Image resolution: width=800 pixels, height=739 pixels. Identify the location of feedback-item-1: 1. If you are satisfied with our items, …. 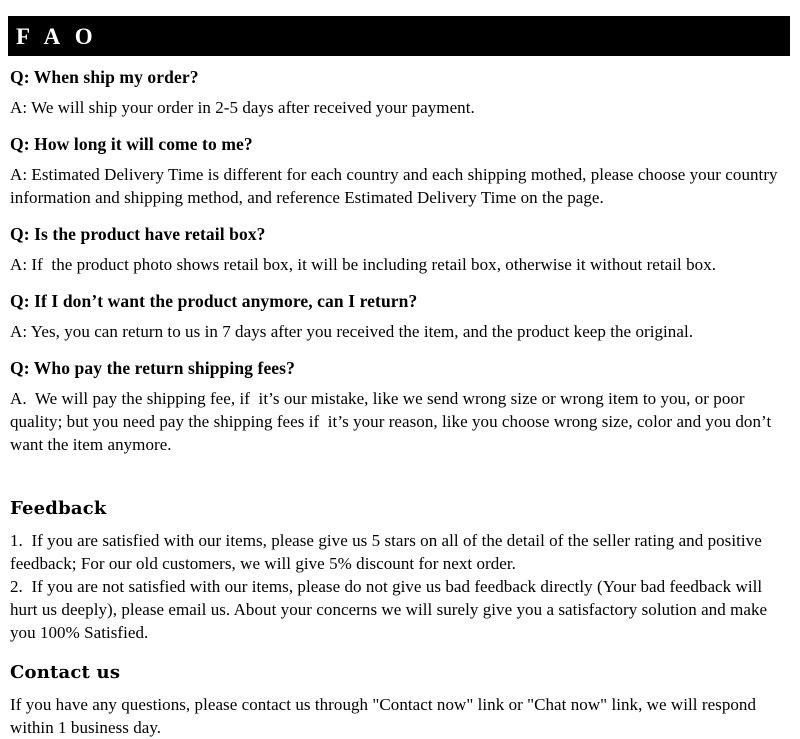
(388, 552).